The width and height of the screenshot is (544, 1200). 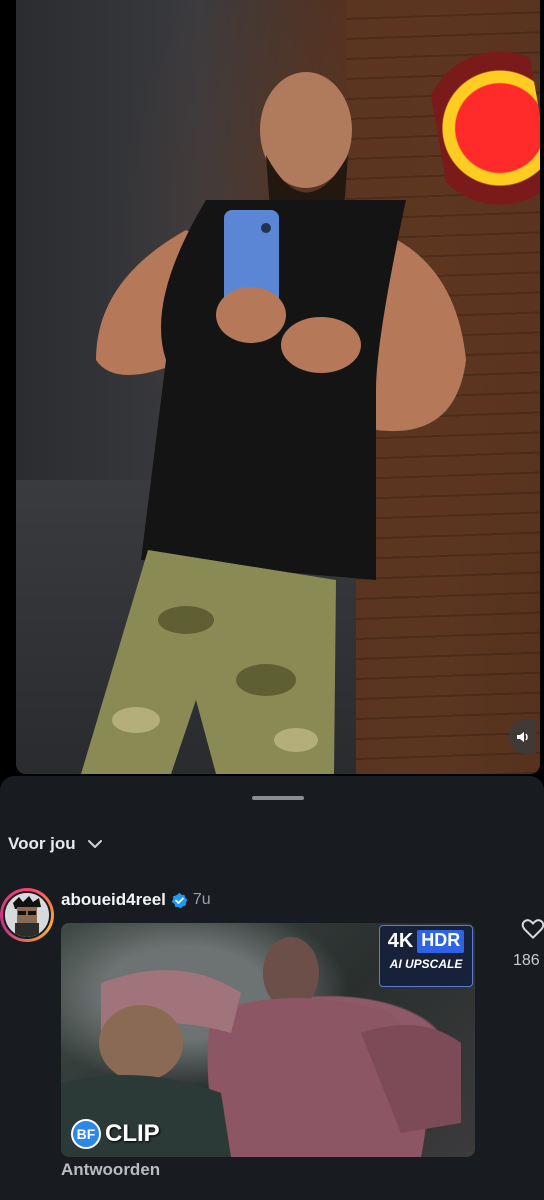 I want to click on avatar, so click(x=27, y=915).